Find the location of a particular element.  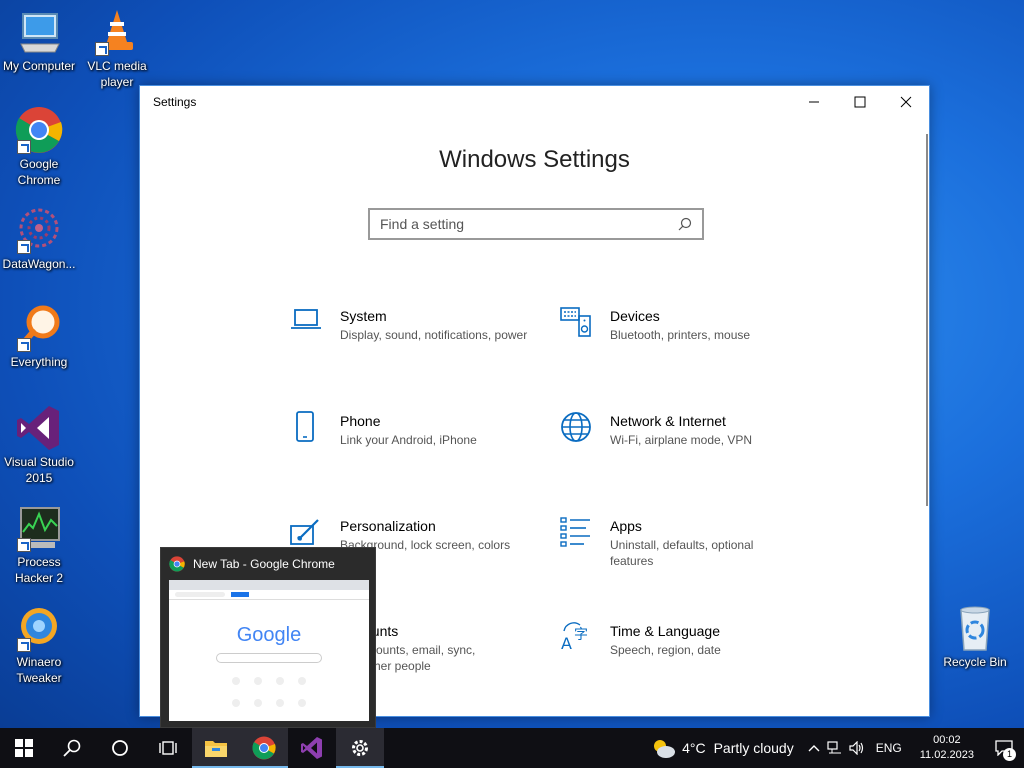

category-name: Time & Language is located at coordinates (665, 631).